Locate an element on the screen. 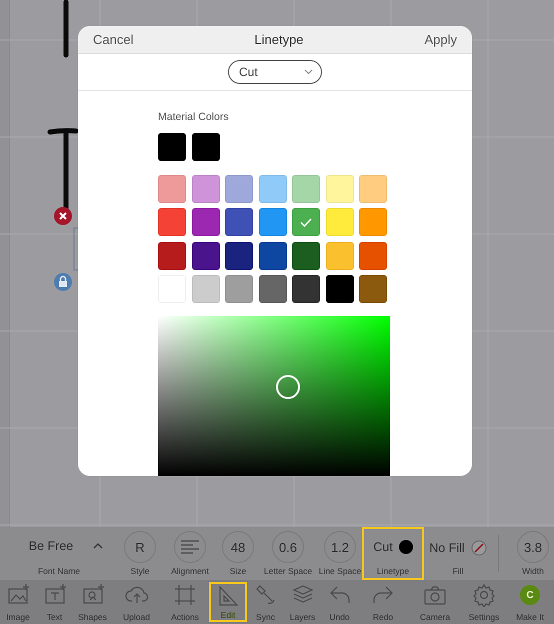 This screenshot has width=554, height=624. fill-value: No Fill is located at coordinates (447, 548).